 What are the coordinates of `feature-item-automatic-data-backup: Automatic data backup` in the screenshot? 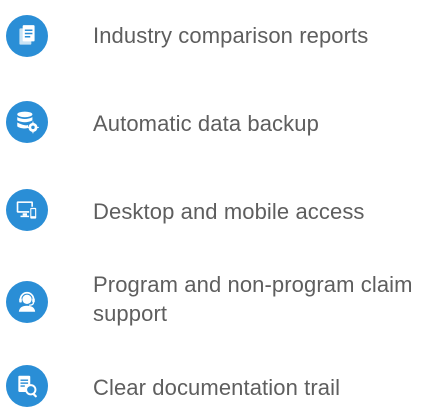 It's located at (213, 122).